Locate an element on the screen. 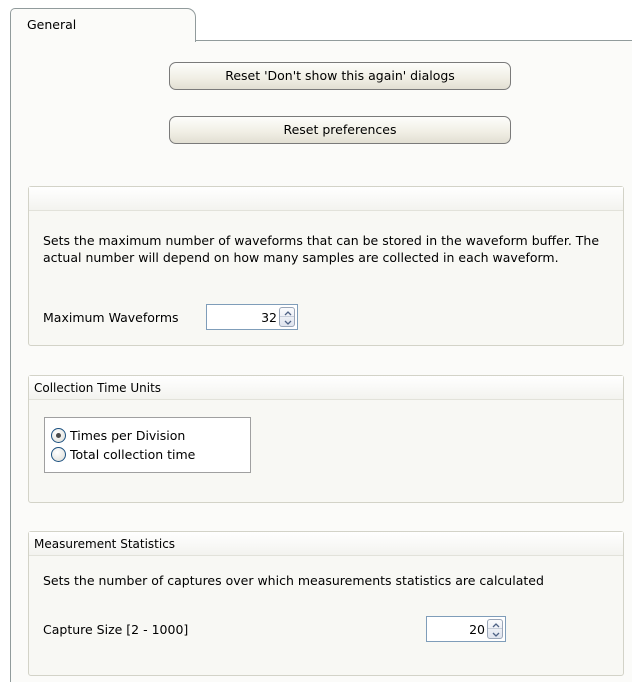  measurement-statistics-header: Measurement Statistics is located at coordinates (326, 544).